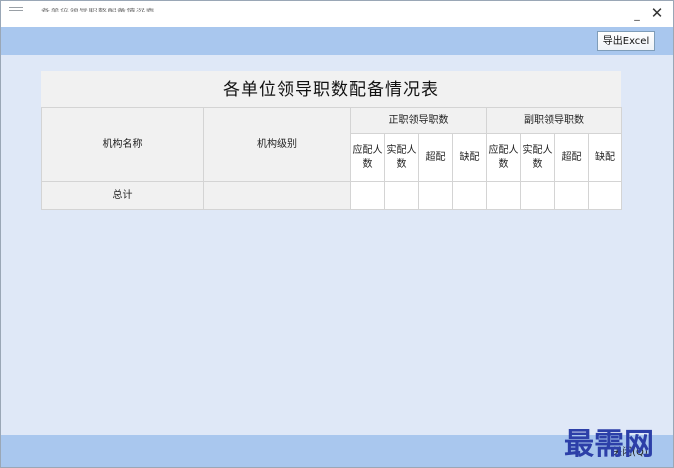 This screenshot has height=468, width=674. Describe the element at coordinates (554, 120) in the screenshot. I see `header-deputy-group: 副职领导职数` at that location.